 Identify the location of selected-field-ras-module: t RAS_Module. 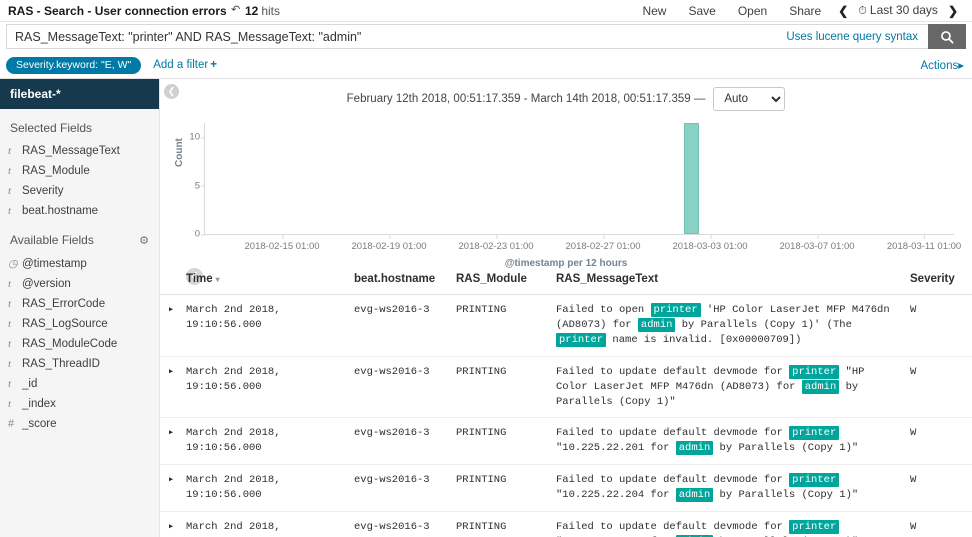
(79, 171).